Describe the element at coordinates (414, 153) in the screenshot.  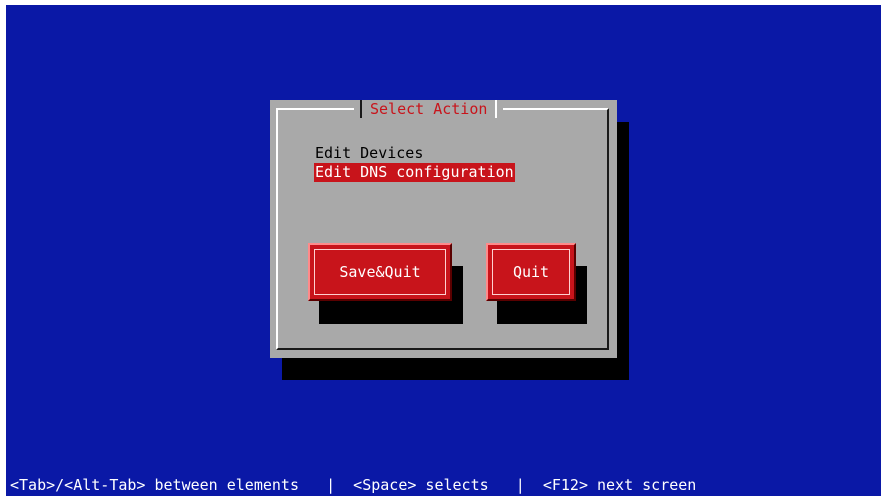
I see `list-item-edit-devices: Edit Devices` at that location.